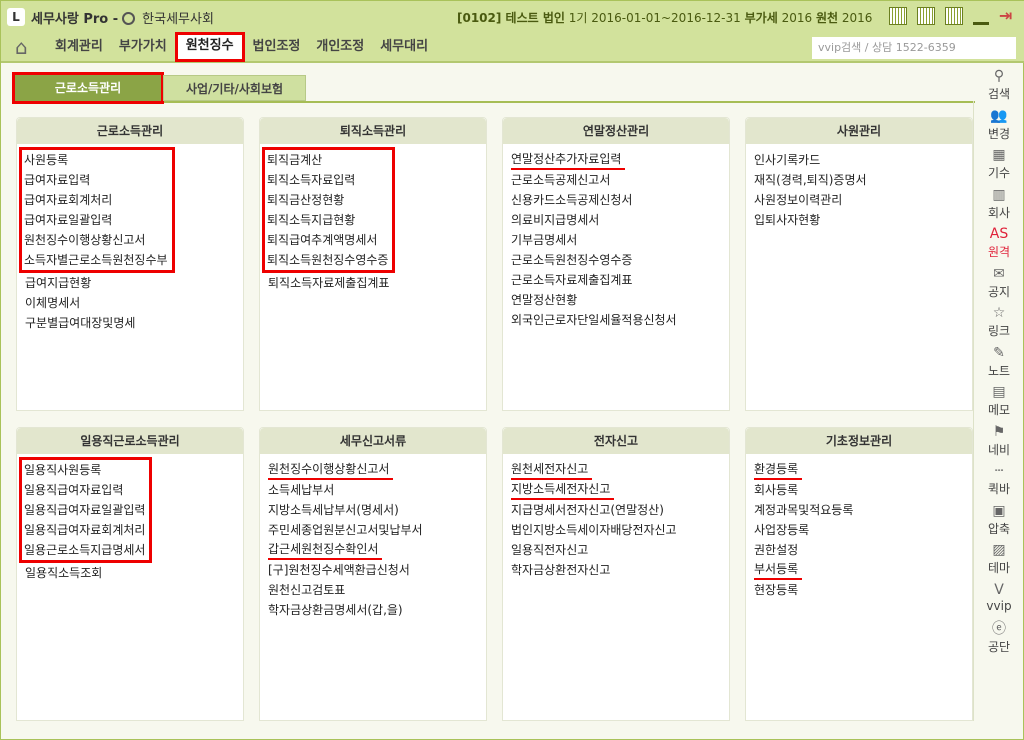 The height and width of the screenshot is (740, 1024). I want to click on panel-menu-item: 사원정보이력관리, so click(798, 200).